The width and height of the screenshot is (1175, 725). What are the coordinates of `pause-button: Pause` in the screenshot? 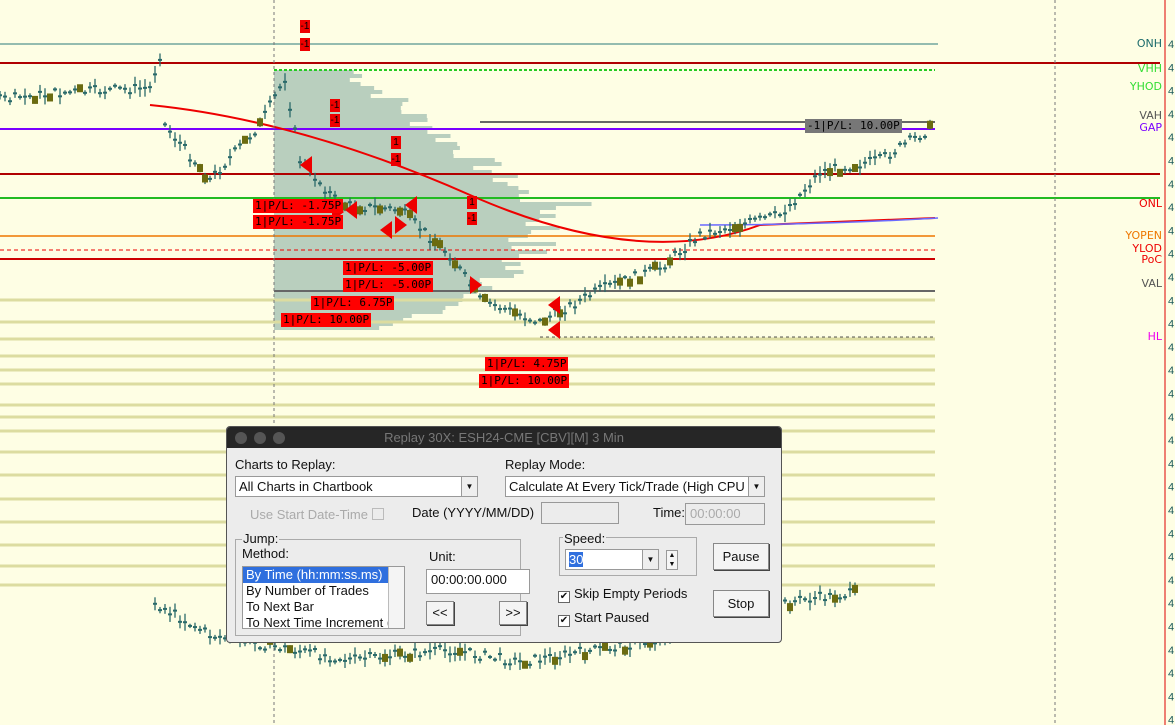 It's located at (741, 556).